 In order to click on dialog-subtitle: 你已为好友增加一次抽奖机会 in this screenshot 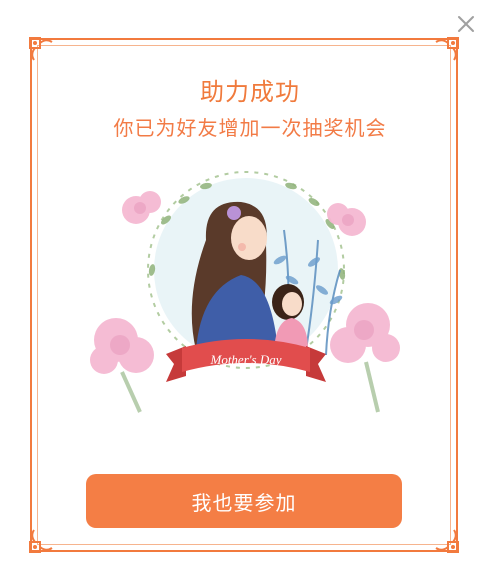, I will do `click(250, 128)`.